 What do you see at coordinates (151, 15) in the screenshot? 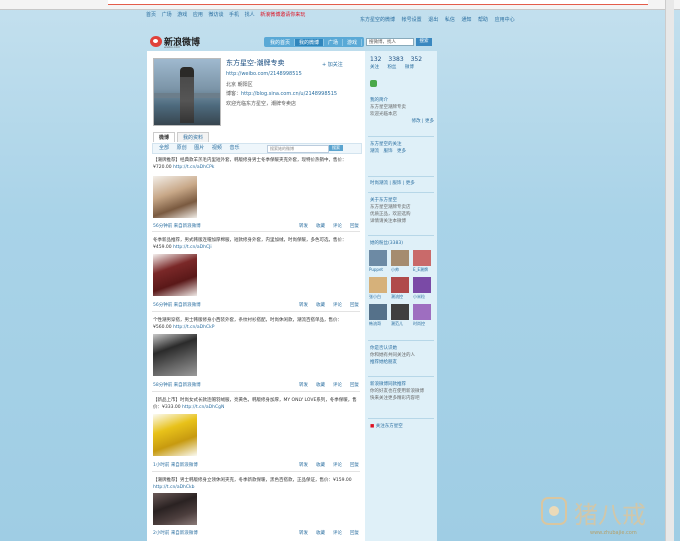
I see `topnav-item: 首页` at bounding box center [151, 15].